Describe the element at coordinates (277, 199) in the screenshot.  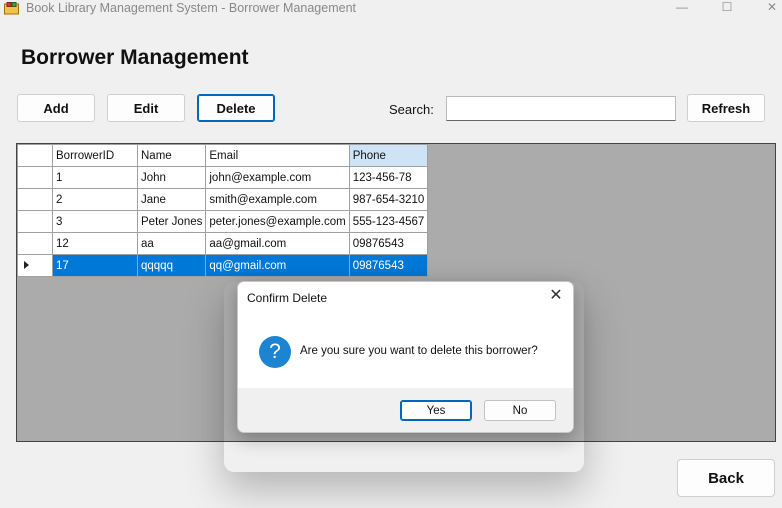
I see `cell-email: smith@example.com` at that location.